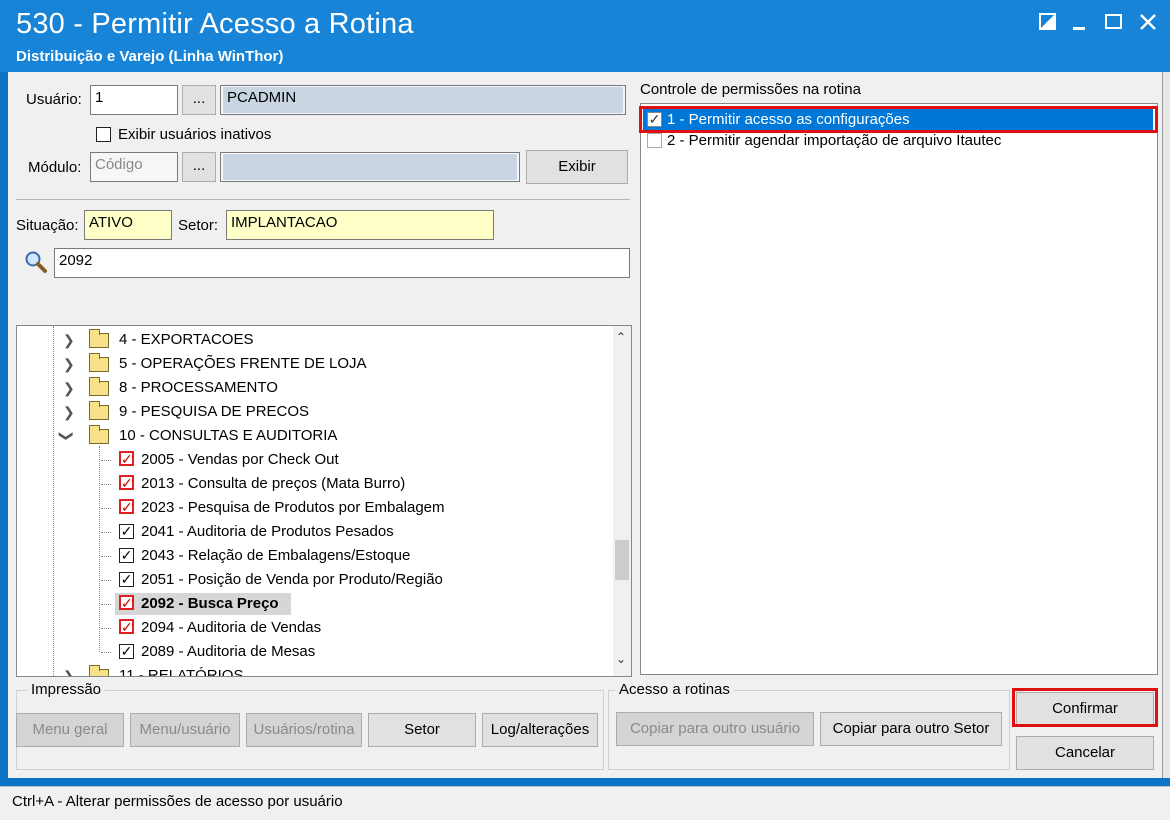 The height and width of the screenshot is (820, 1170). Describe the element at coordinates (422, 730) in the screenshot. I see `setor-button: Setor` at that location.